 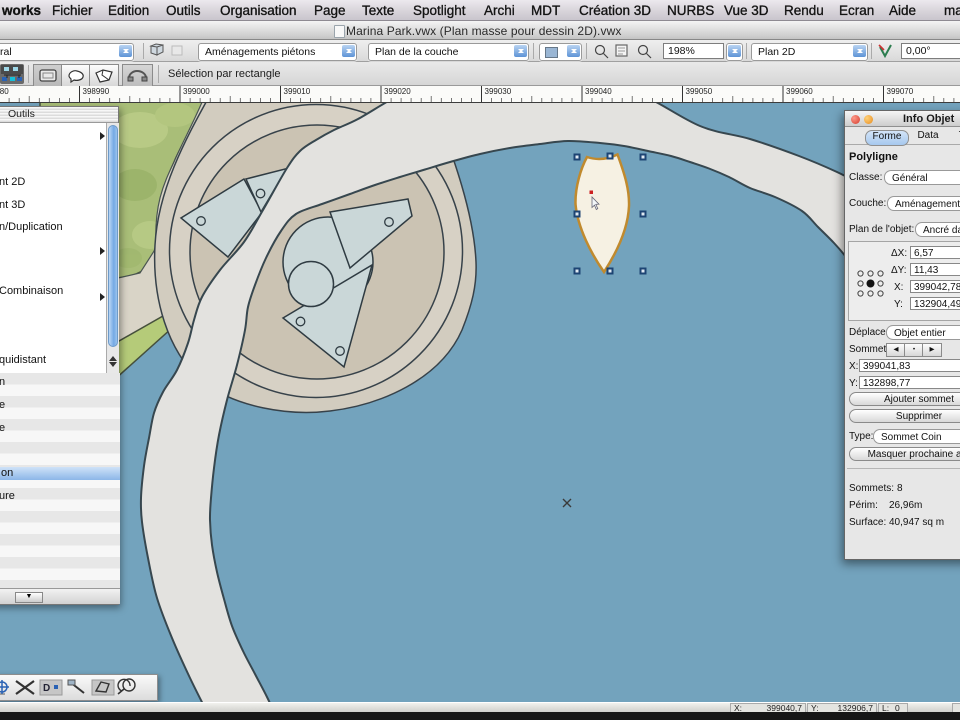 I want to click on svg-text: 399020, so click(x=397, y=91).